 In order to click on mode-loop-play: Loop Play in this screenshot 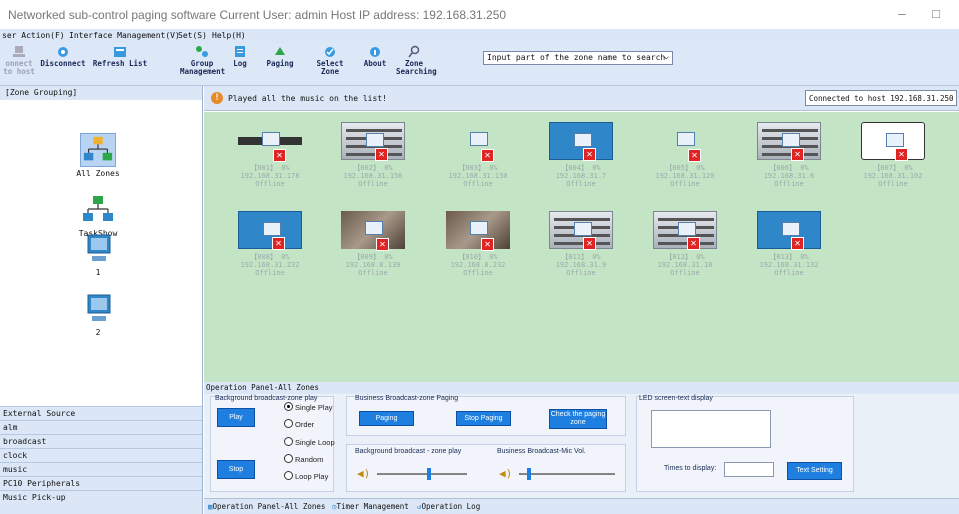, I will do `click(306, 476)`.